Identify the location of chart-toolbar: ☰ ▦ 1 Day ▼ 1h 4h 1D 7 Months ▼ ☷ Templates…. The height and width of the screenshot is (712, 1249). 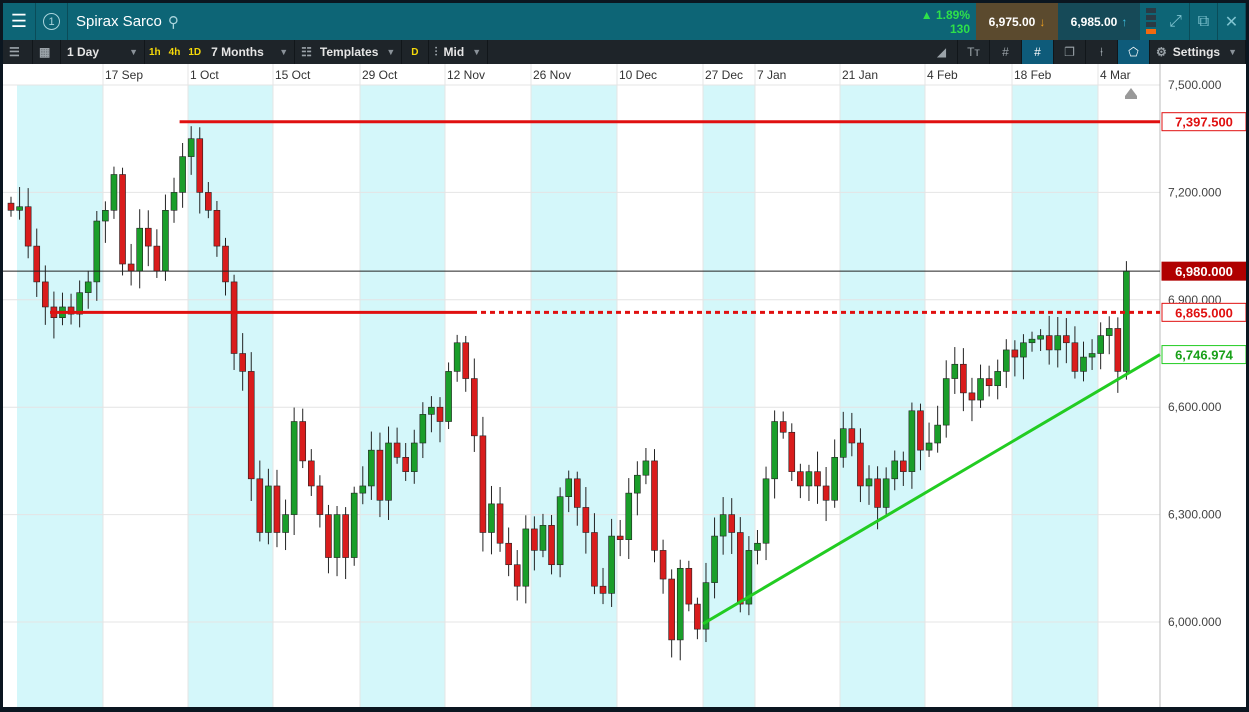
(624, 52).